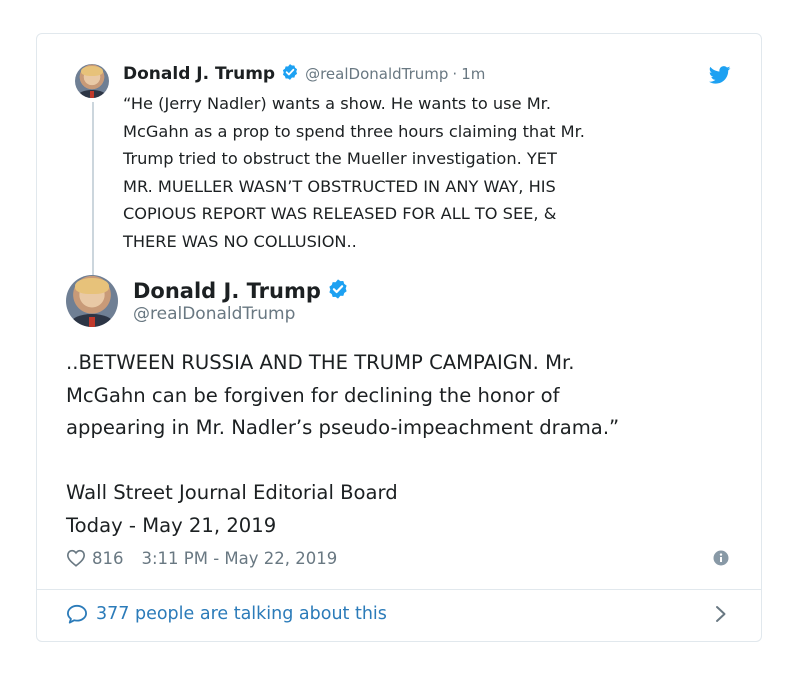 Image resolution: width=799 pixels, height=678 pixels. What do you see at coordinates (473, 74) in the screenshot?
I see `parent-tweet-time: 1m` at bounding box center [473, 74].